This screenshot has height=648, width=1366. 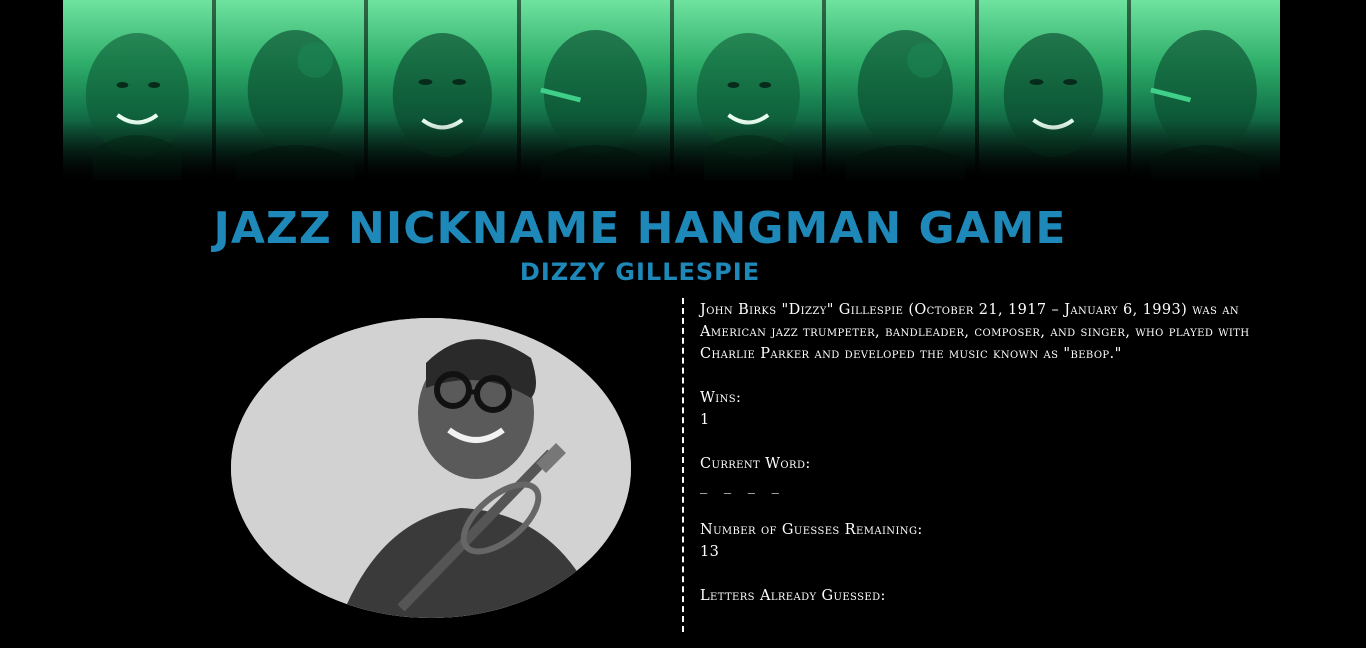 What do you see at coordinates (742, 486) in the screenshot?
I see `current-word-value: _ _ _ _` at bounding box center [742, 486].